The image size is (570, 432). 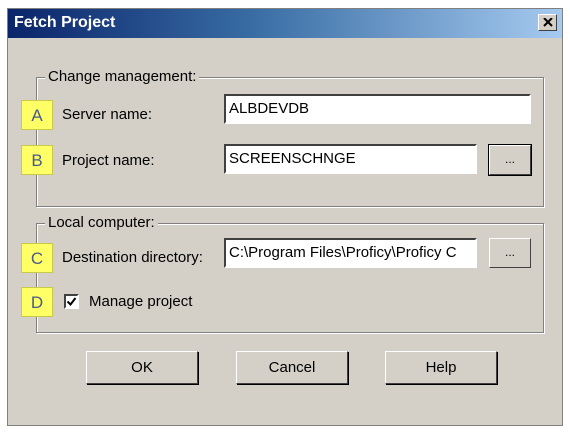 What do you see at coordinates (101, 222) in the screenshot?
I see `local-computer-label: Local computer:` at bounding box center [101, 222].